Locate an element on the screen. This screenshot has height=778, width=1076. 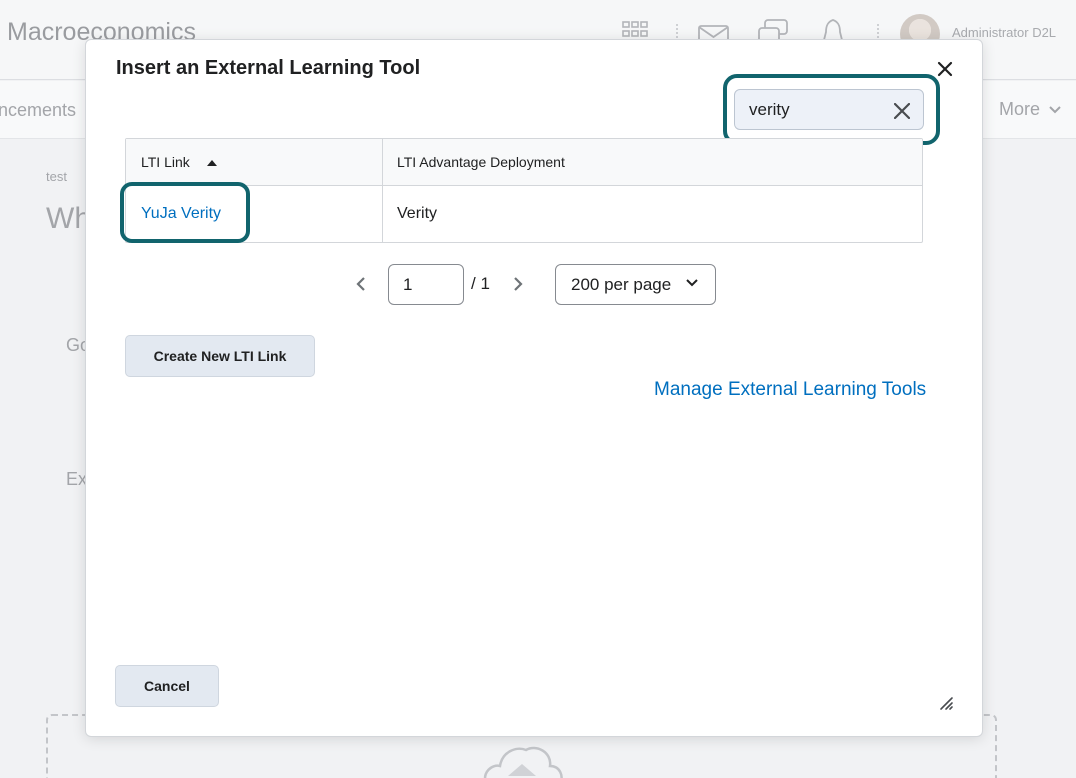
column-header-lti-link: LTI Link is located at coordinates (165, 162).